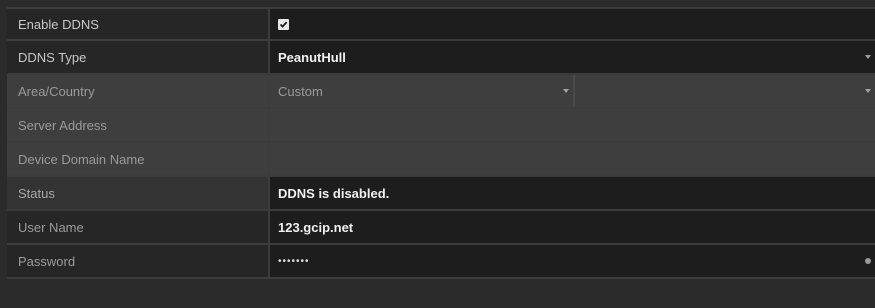 This screenshot has width=875, height=308. I want to click on row-password: Password •••••••, so click(441, 262).